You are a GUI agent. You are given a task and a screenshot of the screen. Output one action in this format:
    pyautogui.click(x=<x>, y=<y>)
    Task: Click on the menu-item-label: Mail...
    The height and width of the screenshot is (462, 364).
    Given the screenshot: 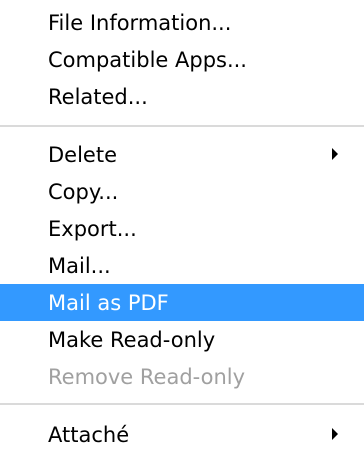 What is the action you would take?
    pyautogui.click(x=79, y=266)
    